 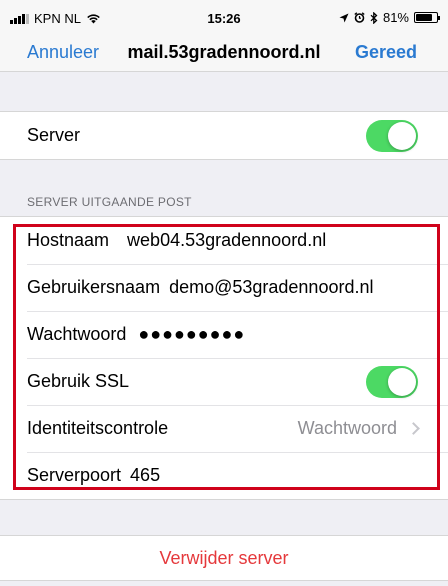 I want to click on auth-label: Identiteitscontrole, so click(x=98, y=428).